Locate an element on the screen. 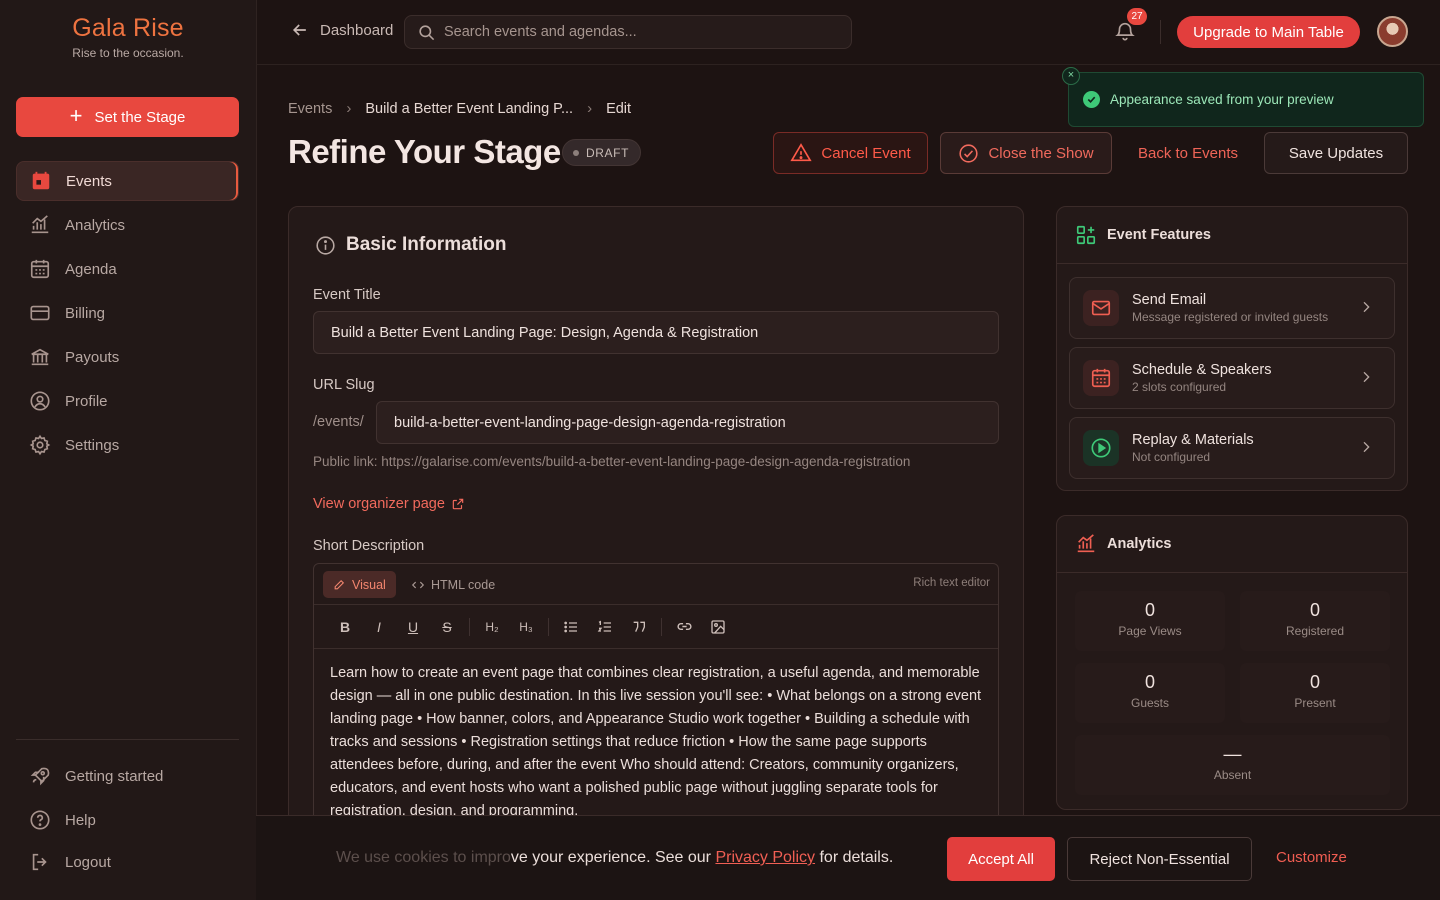 Image resolution: width=1440 pixels, height=900 pixels. breadcrumb-events: Events is located at coordinates (310, 109).